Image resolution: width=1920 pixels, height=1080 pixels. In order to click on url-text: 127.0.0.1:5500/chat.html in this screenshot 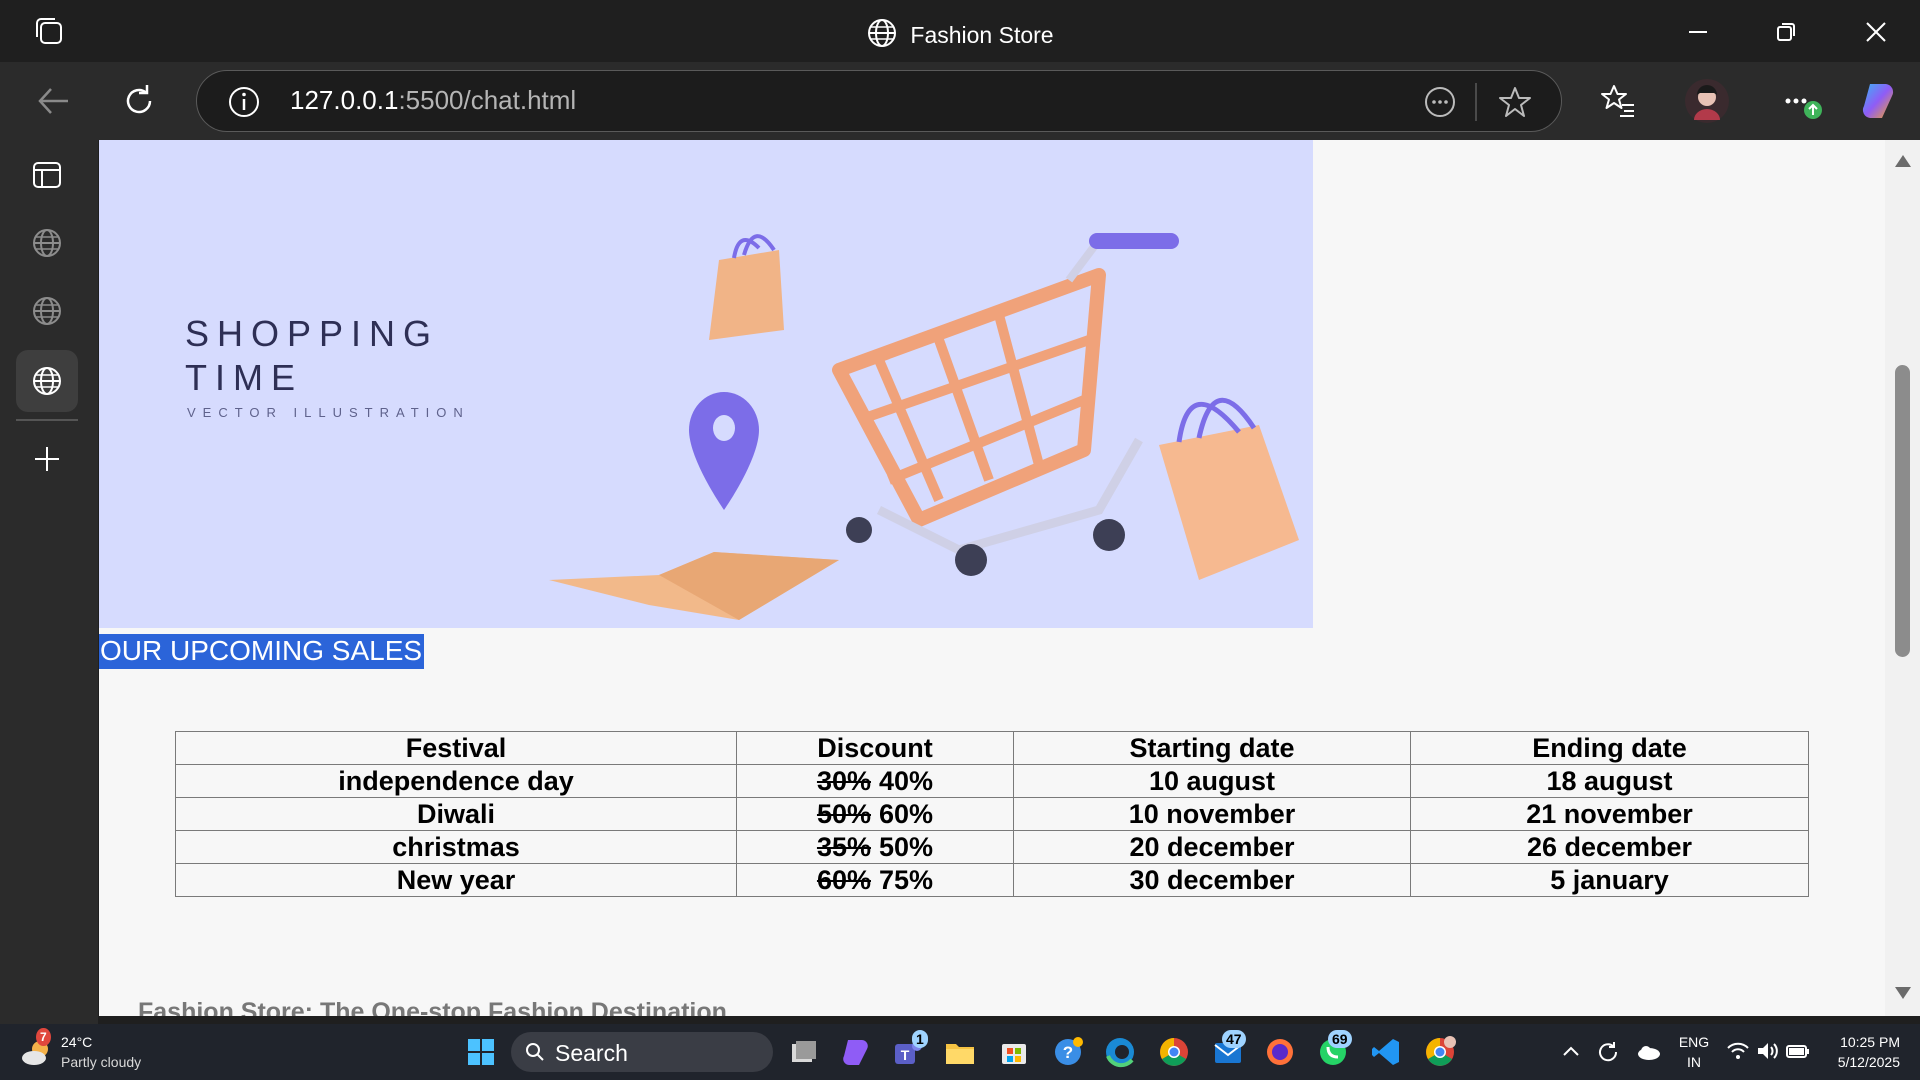, I will do `click(433, 100)`.